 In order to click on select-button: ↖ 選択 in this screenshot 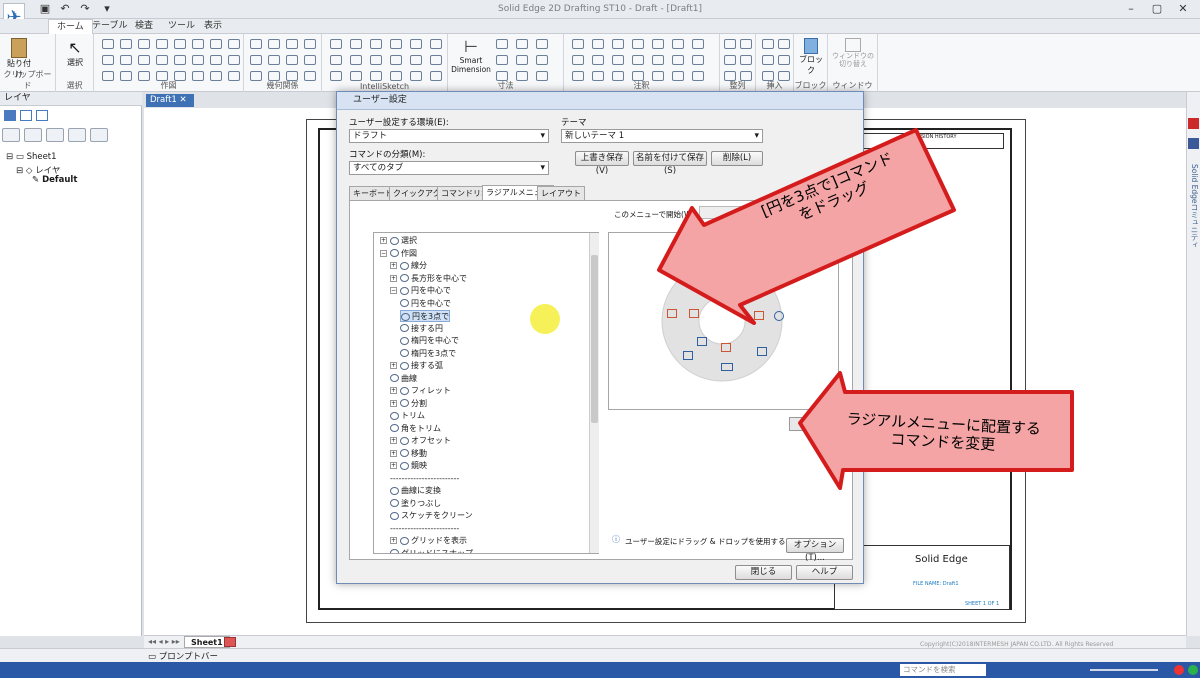, I will do `click(75, 53)`.